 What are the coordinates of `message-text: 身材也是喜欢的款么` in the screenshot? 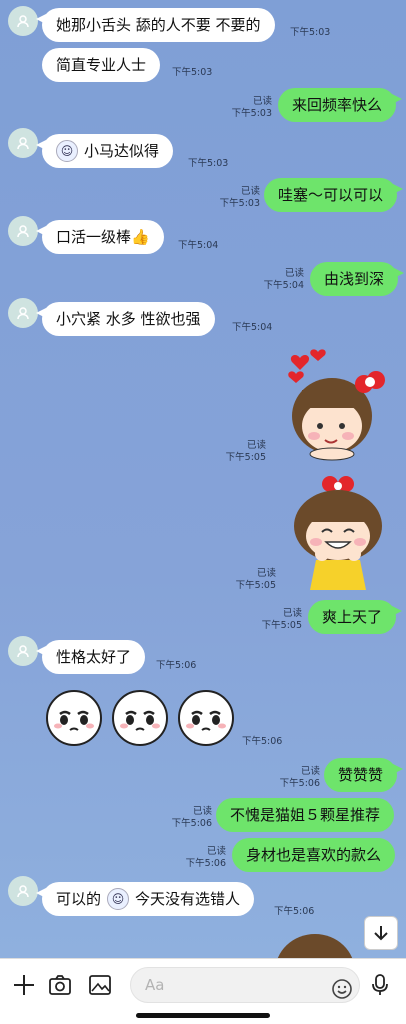 It's located at (314, 855).